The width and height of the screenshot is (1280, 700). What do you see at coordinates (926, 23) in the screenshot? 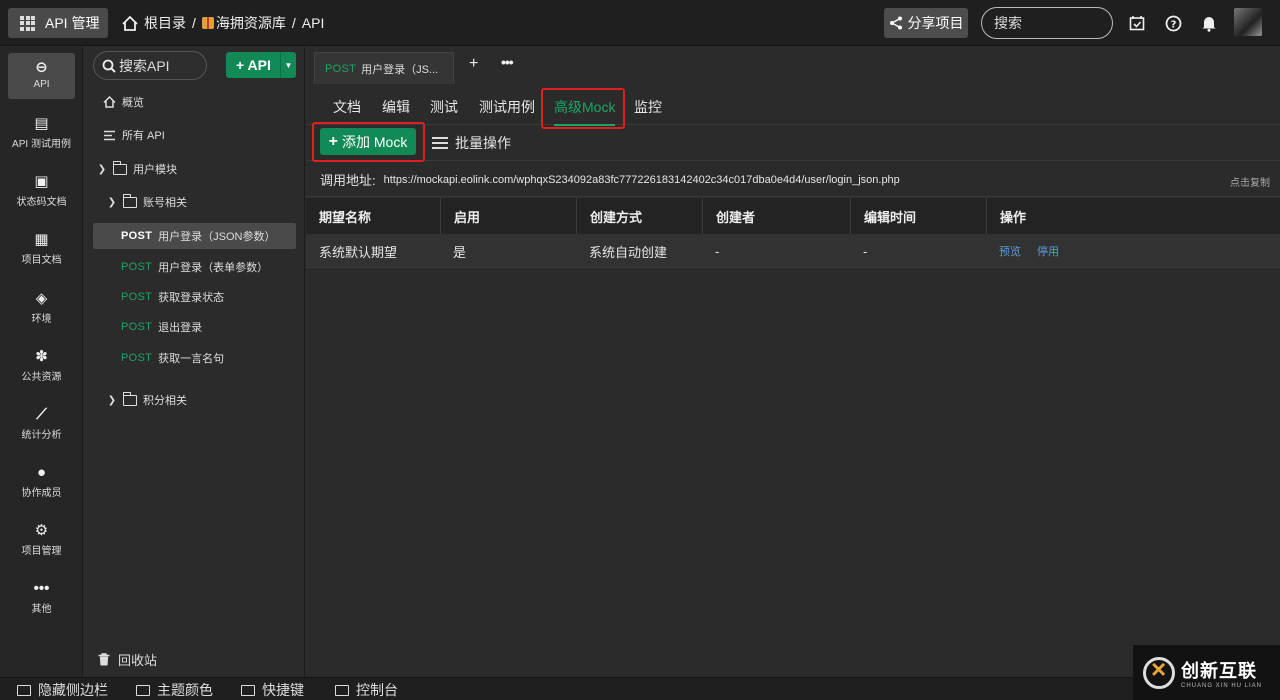
I see `share-project-button: 分享项目` at bounding box center [926, 23].